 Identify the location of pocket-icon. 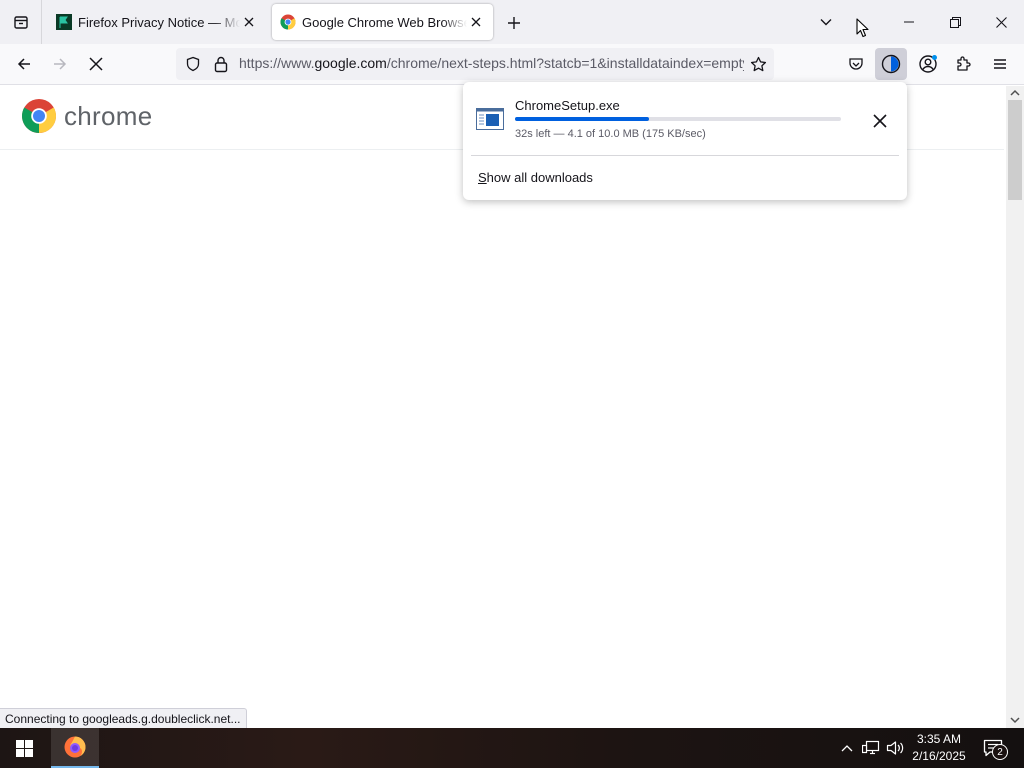
(856, 64).